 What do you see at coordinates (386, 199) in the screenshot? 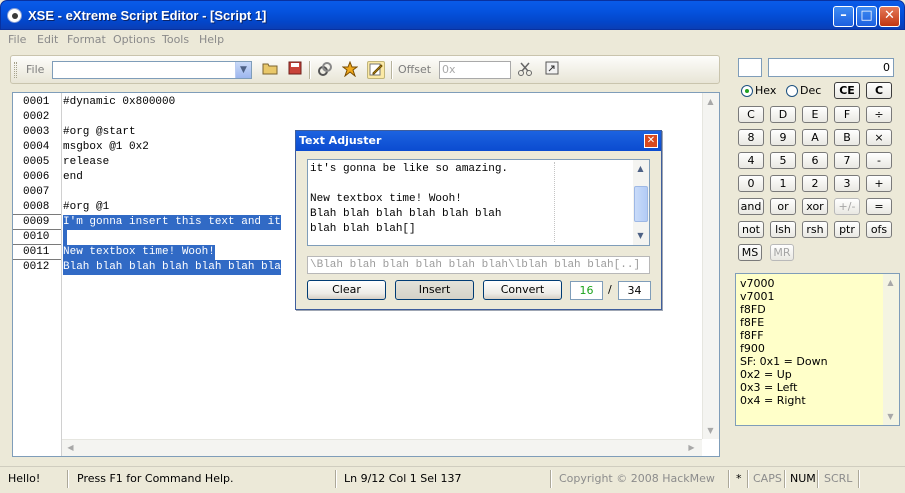
I see `dialog-text-line: New textbox time! Wooh!` at bounding box center [386, 199].